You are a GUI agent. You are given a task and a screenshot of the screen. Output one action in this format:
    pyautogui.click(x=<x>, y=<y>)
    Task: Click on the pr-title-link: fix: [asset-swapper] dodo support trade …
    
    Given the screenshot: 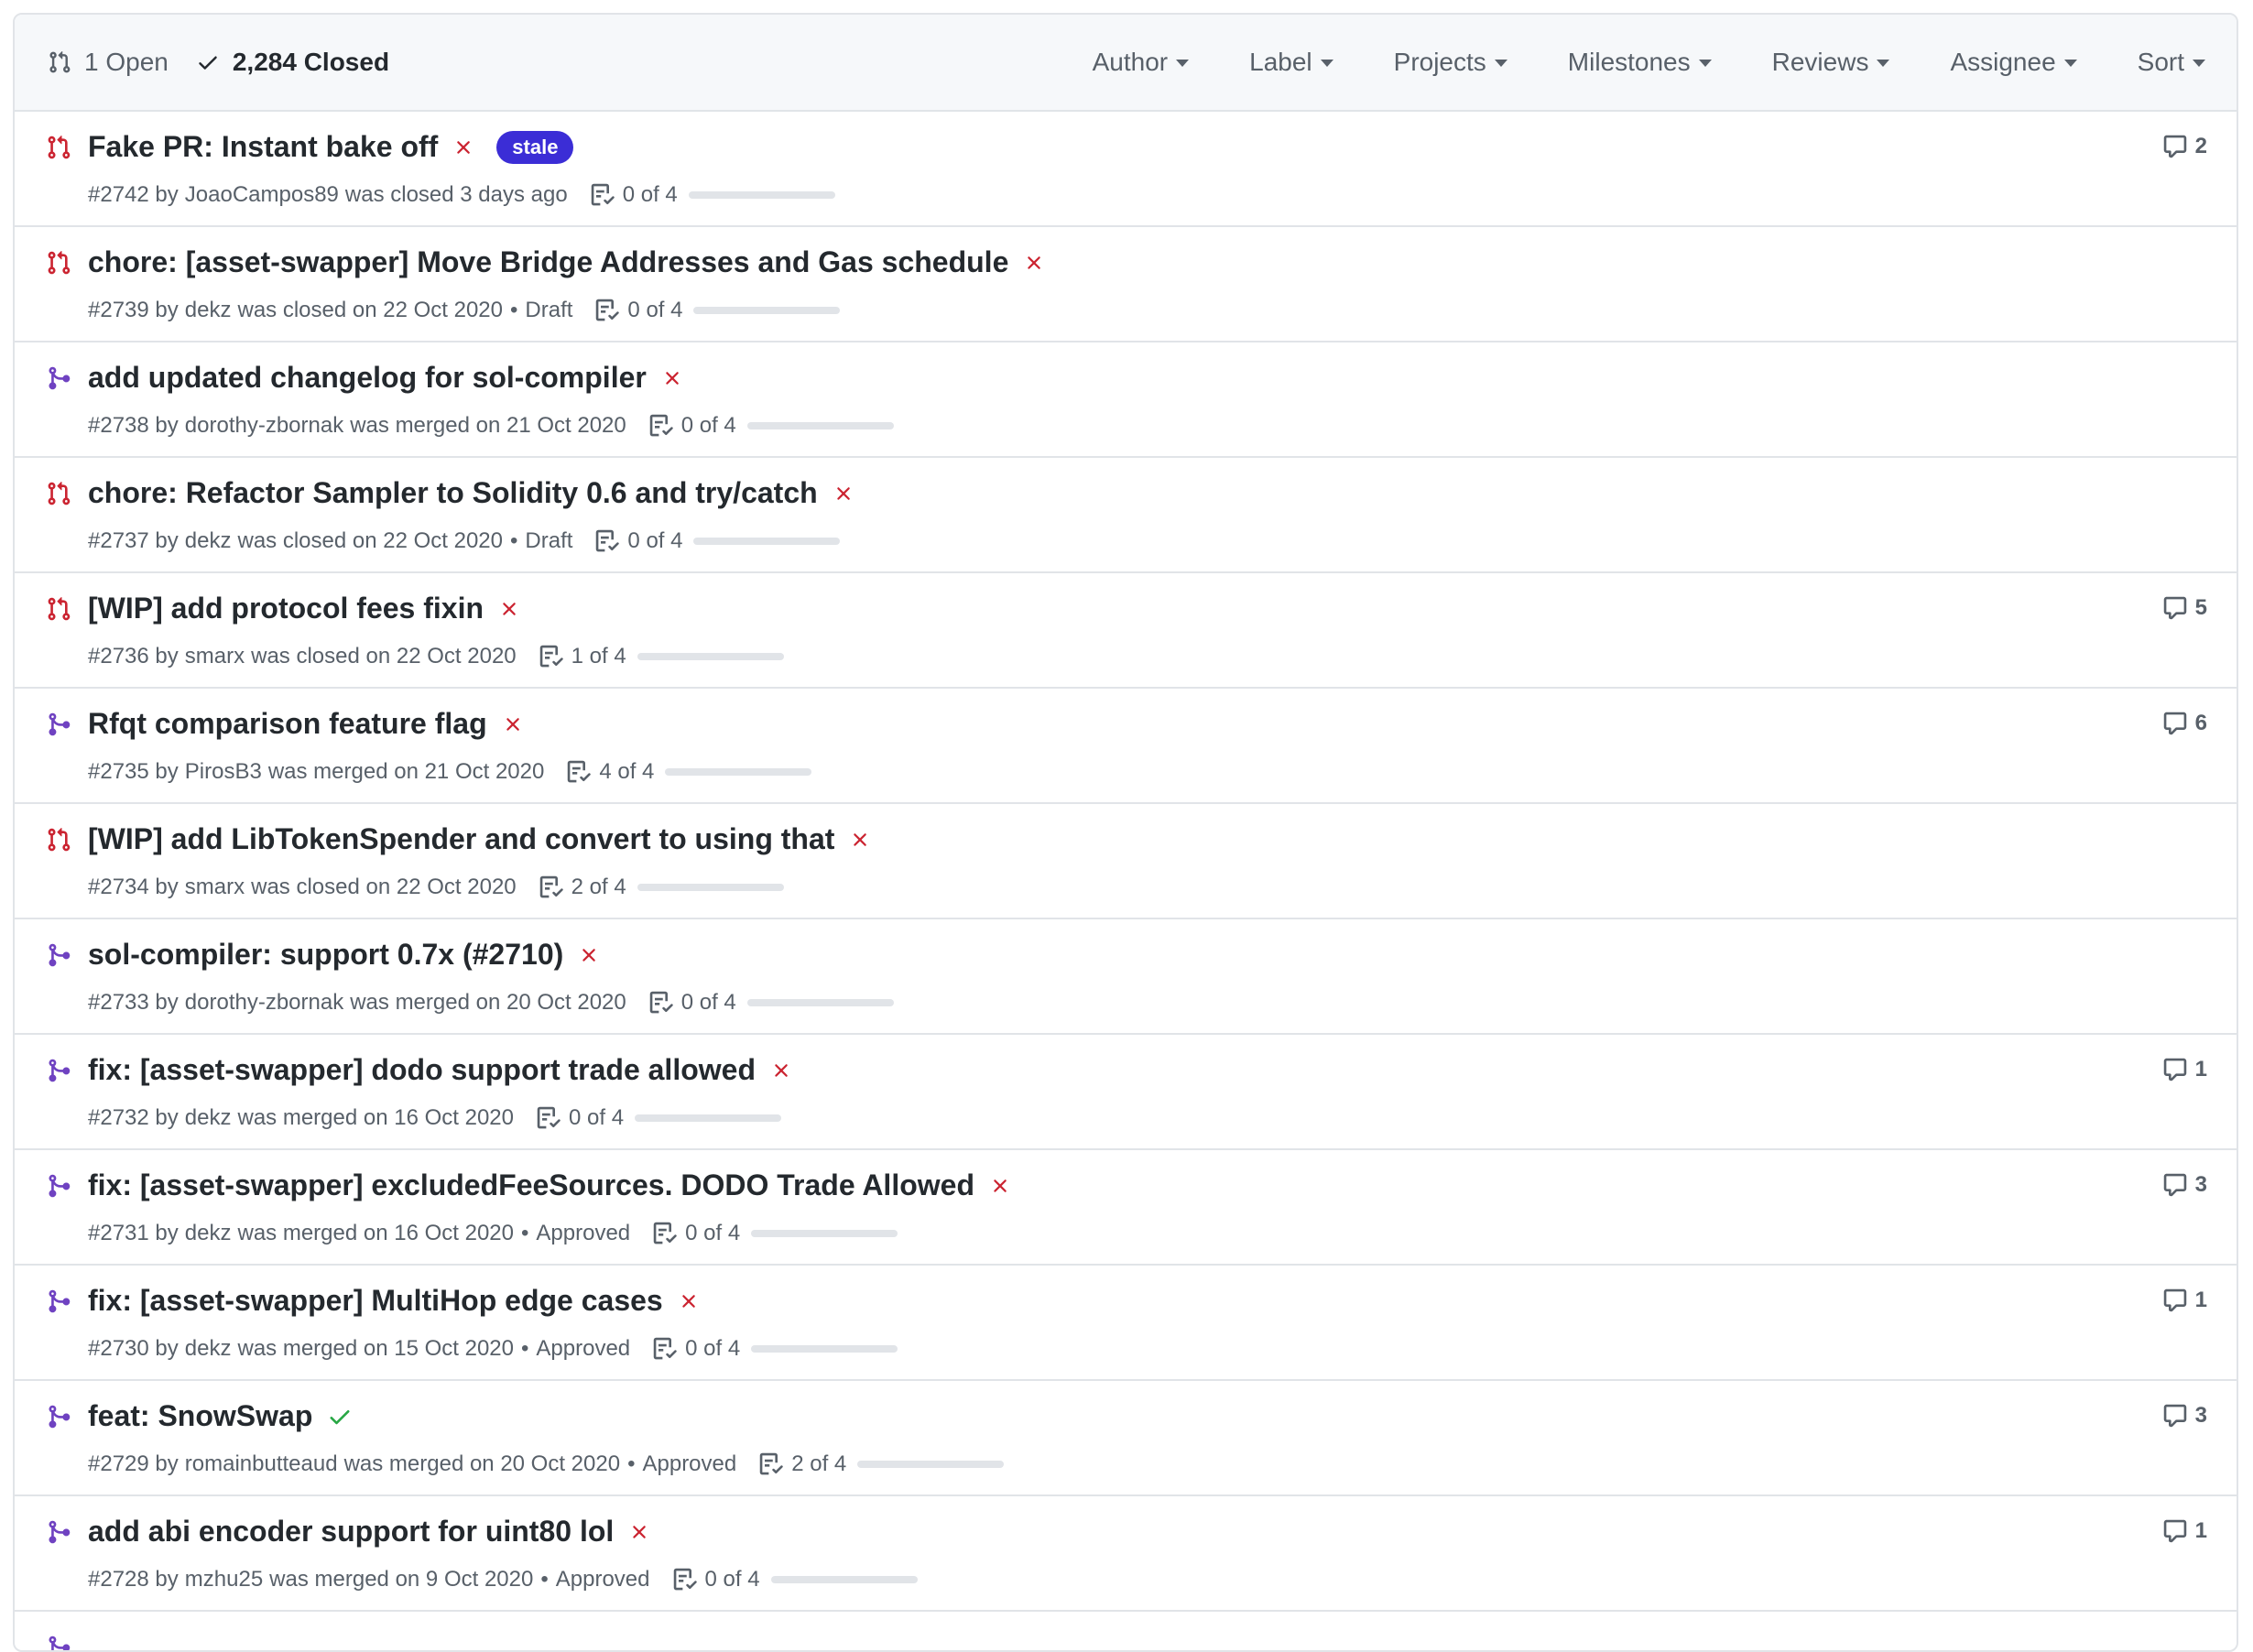 What is the action you would take?
    pyautogui.click(x=422, y=1070)
    